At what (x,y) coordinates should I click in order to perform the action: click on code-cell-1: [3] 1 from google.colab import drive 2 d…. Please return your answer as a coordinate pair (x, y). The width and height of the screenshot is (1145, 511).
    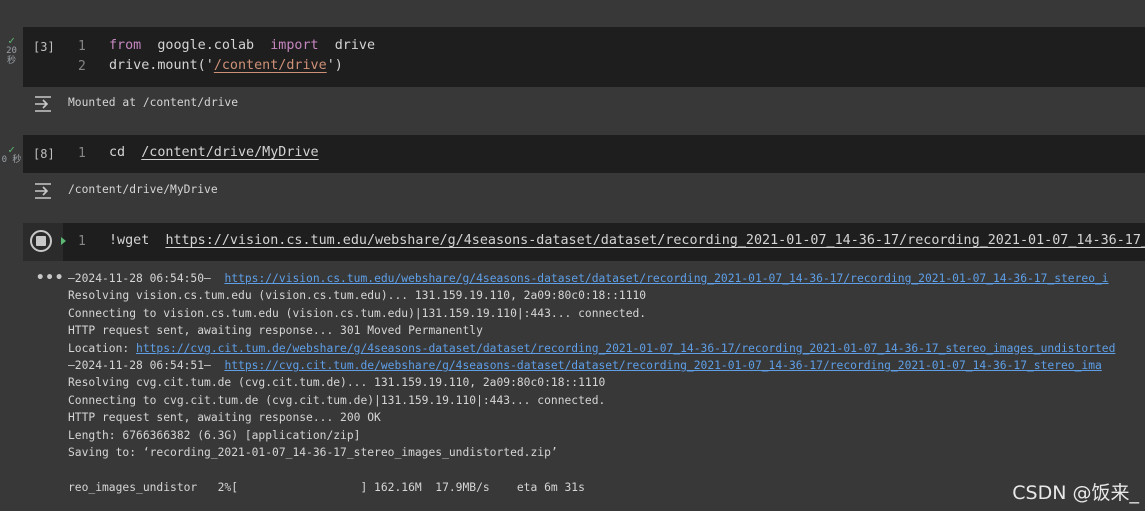
    Looking at the image, I should click on (584, 57).